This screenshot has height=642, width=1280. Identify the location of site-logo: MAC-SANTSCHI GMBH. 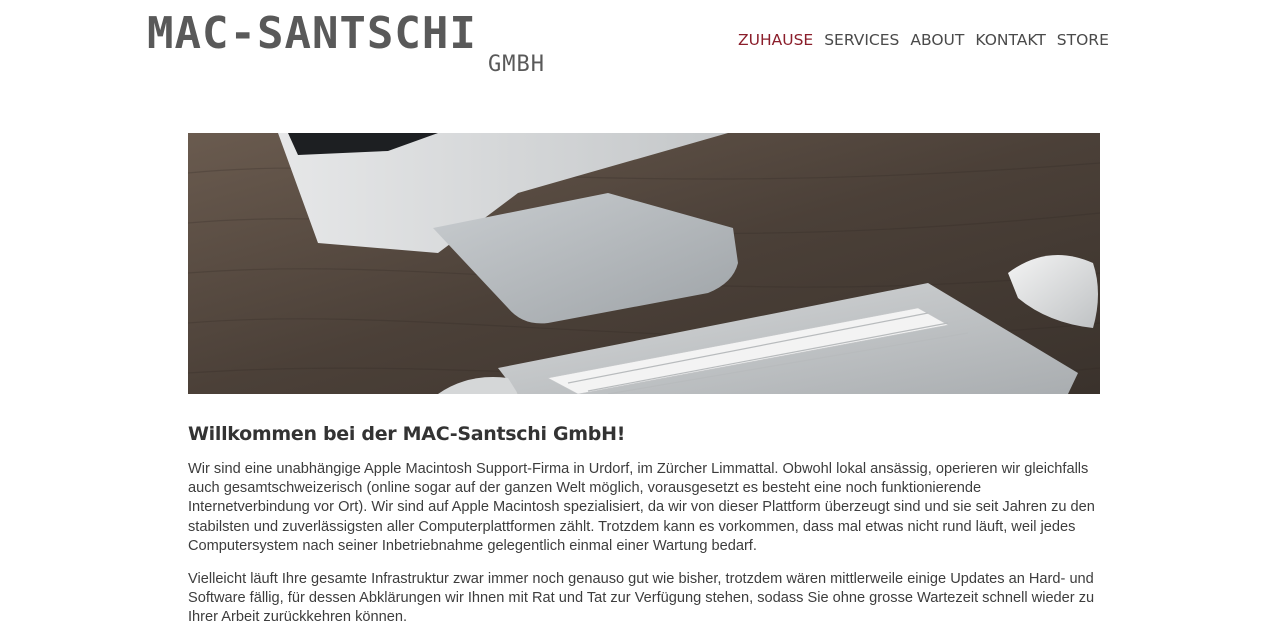
(348, 44).